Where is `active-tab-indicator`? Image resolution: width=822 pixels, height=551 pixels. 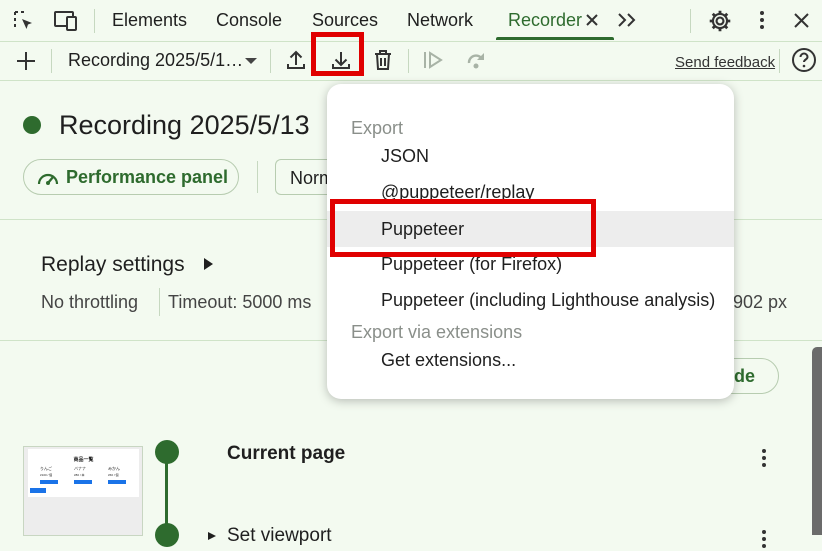 active-tab-indicator is located at coordinates (555, 38).